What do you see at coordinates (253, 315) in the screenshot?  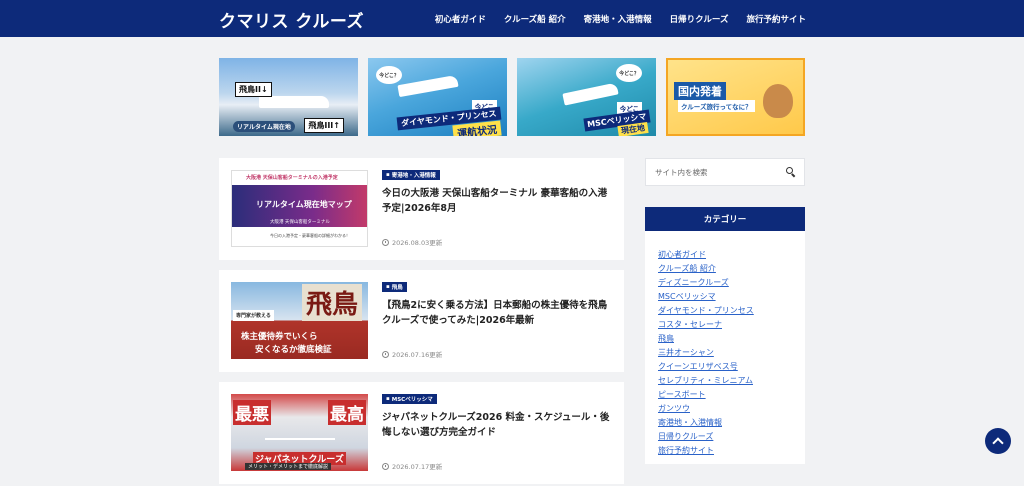 I see `thumb-text: 専門家が教える` at bounding box center [253, 315].